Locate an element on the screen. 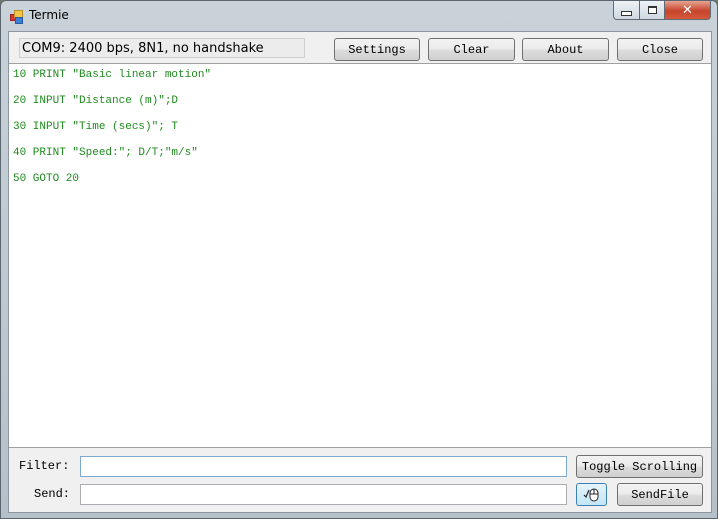 The width and height of the screenshot is (718, 519). close-icon: ✕ is located at coordinates (687, 10).